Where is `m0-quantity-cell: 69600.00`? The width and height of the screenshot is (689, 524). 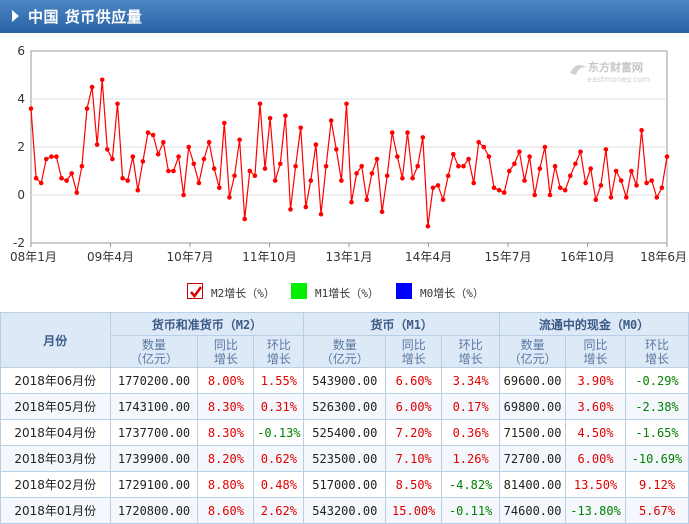
m0-quantity-cell: 69600.00 is located at coordinates (533, 380).